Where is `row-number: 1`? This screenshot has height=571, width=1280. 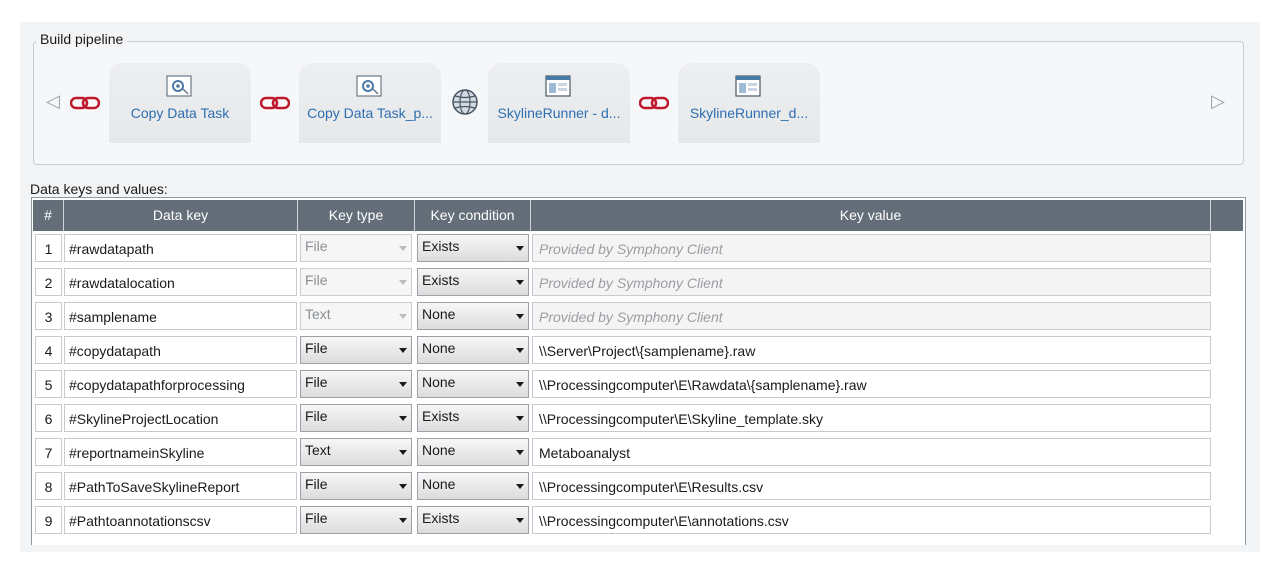 row-number: 1 is located at coordinates (48, 248).